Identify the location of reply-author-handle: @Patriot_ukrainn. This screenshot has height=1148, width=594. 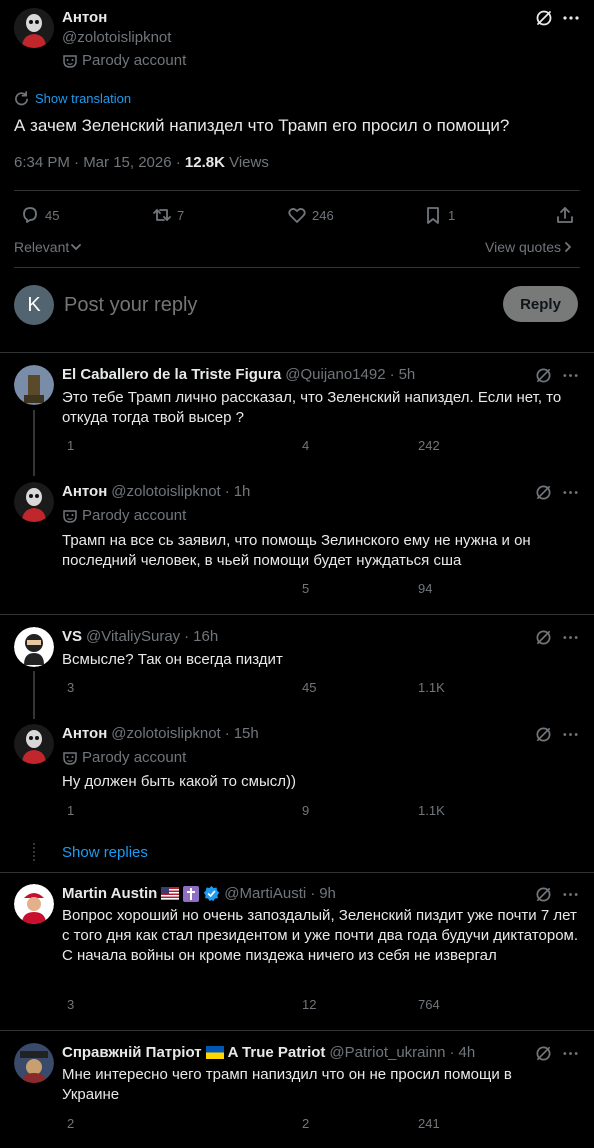
(387, 1052).